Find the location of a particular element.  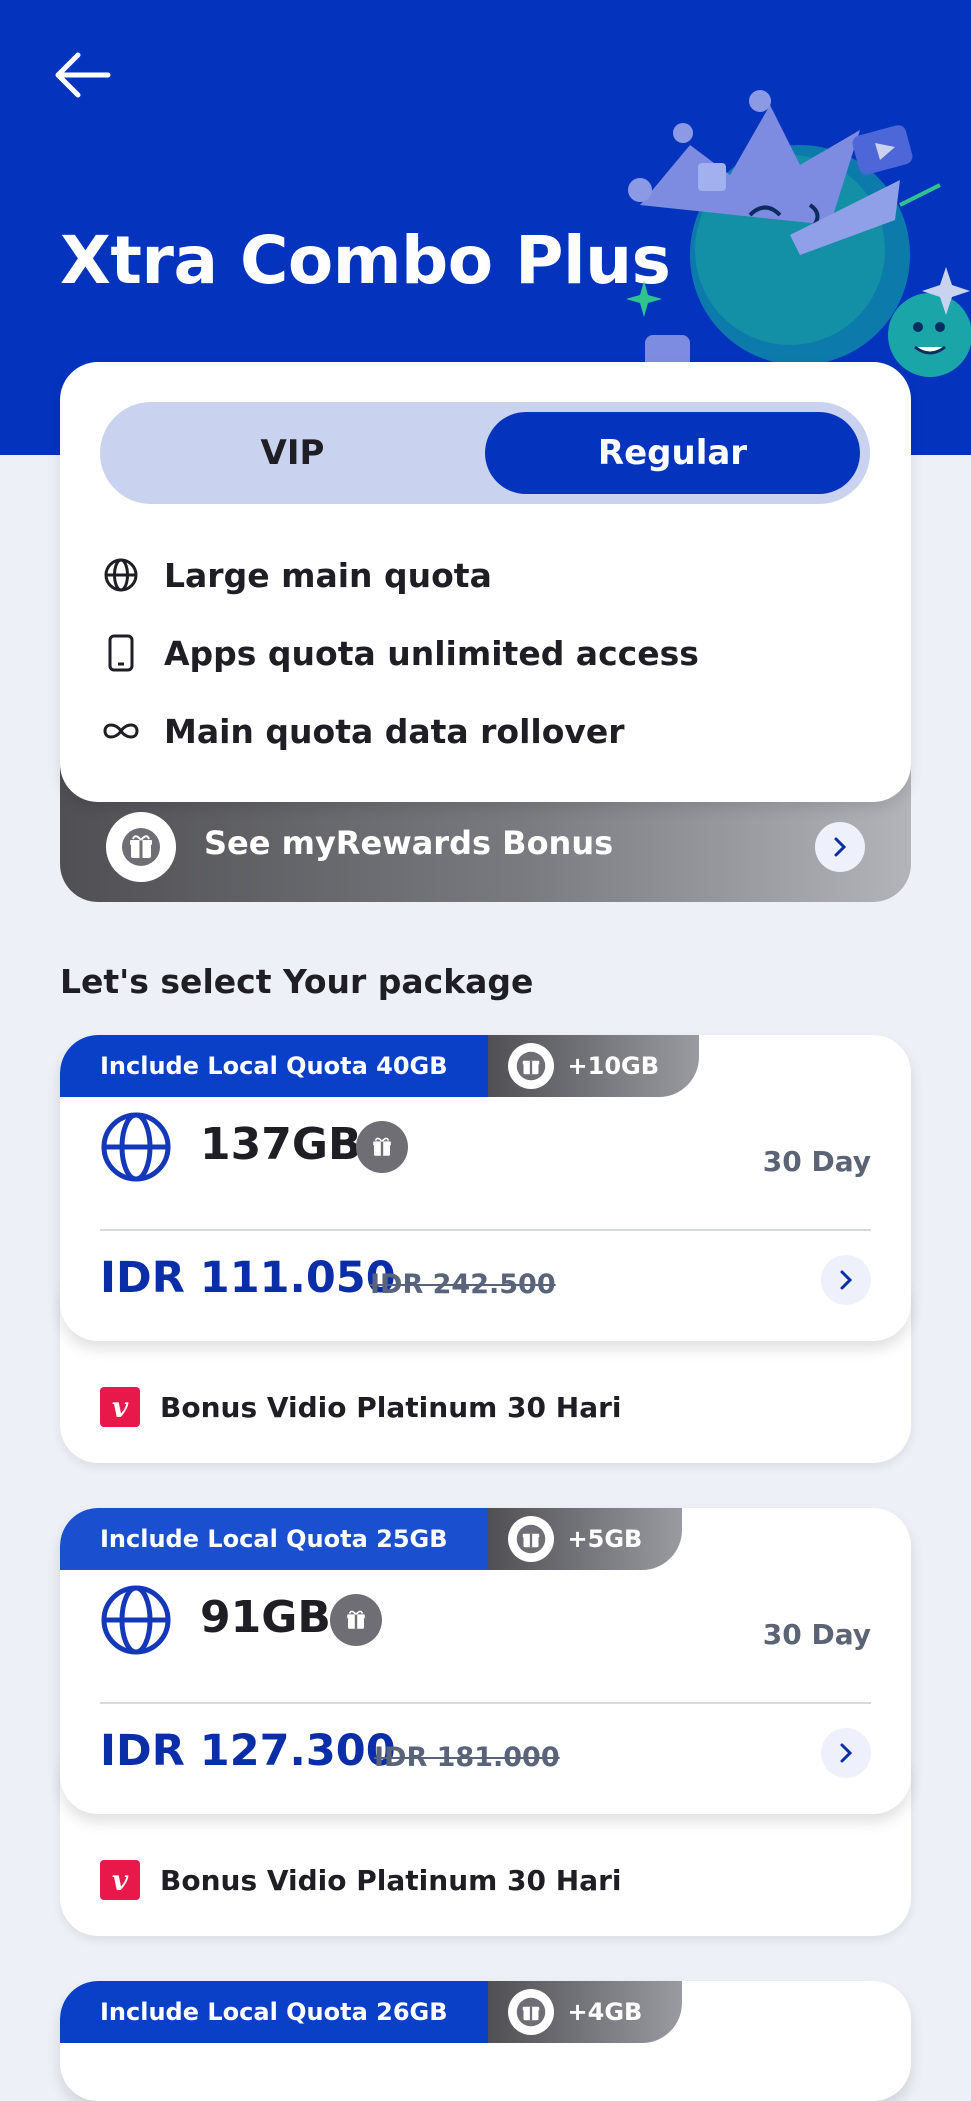

bonus-tag: +4GB is located at coordinates (585, 2012).